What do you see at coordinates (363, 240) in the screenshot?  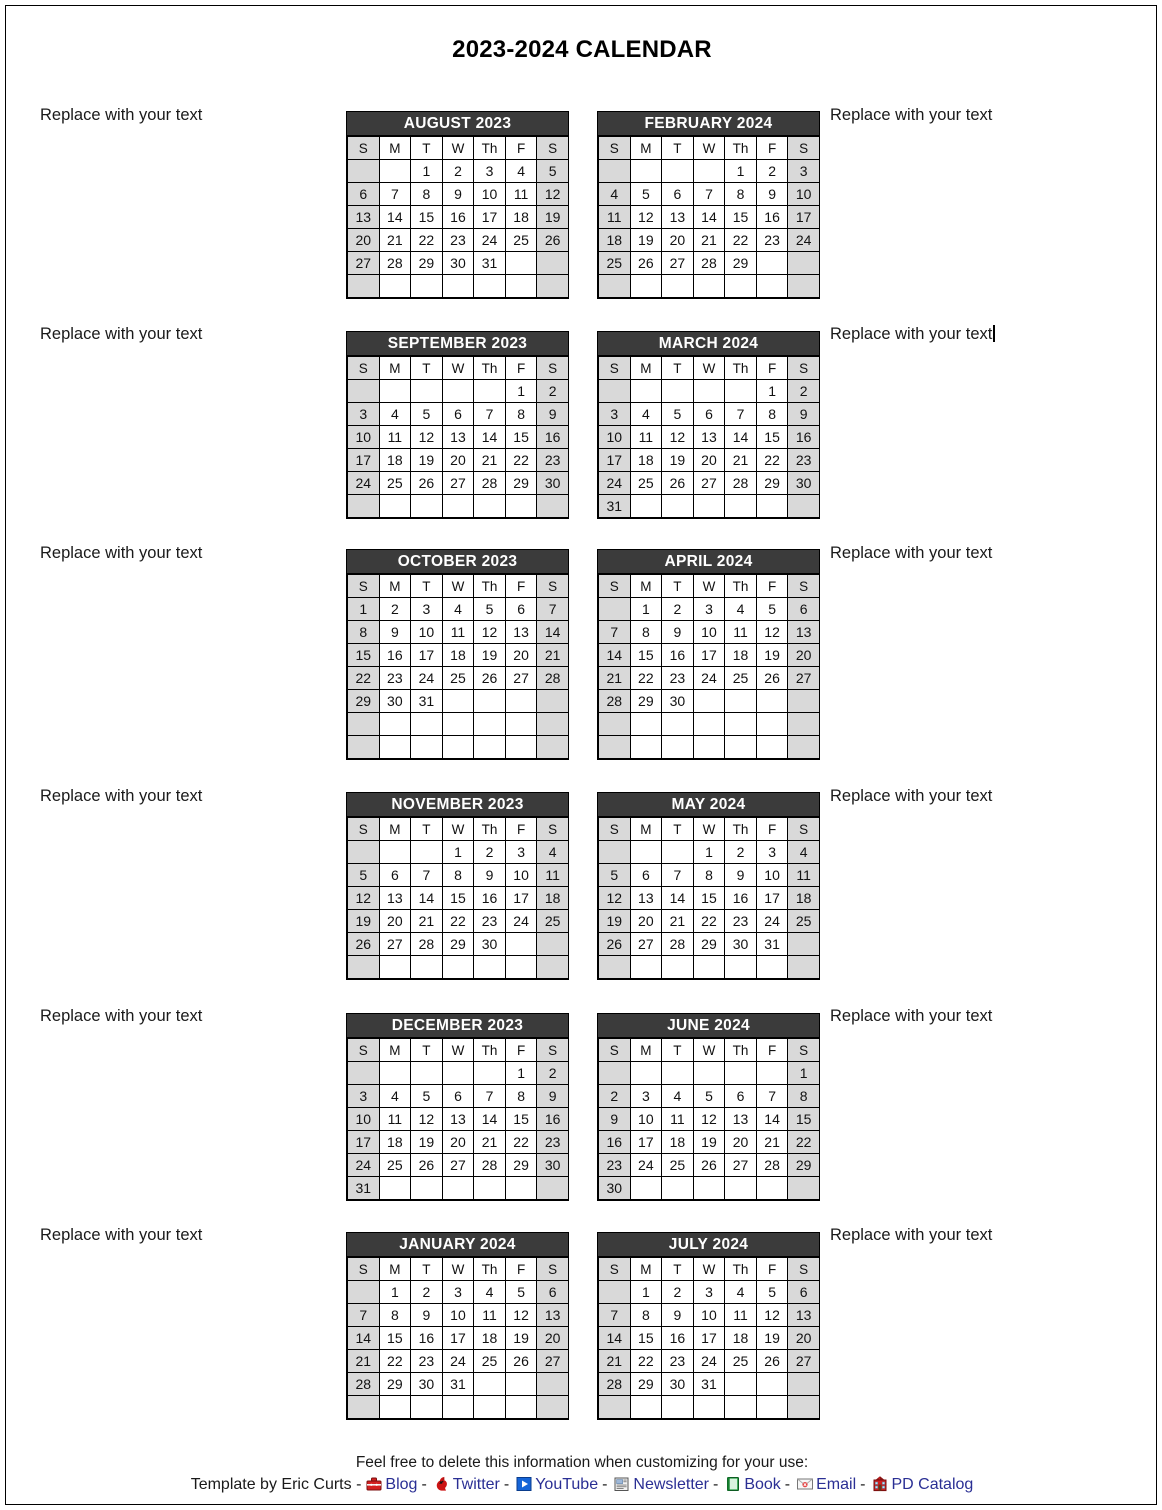 I see `day-cell: 20` at bounding box center [363, 240].